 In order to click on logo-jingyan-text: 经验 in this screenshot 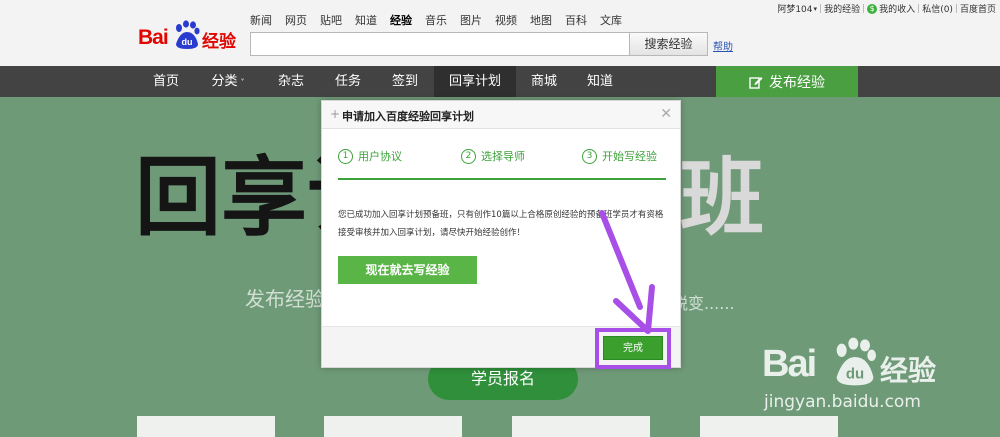, I will do `click(219, 42)`.